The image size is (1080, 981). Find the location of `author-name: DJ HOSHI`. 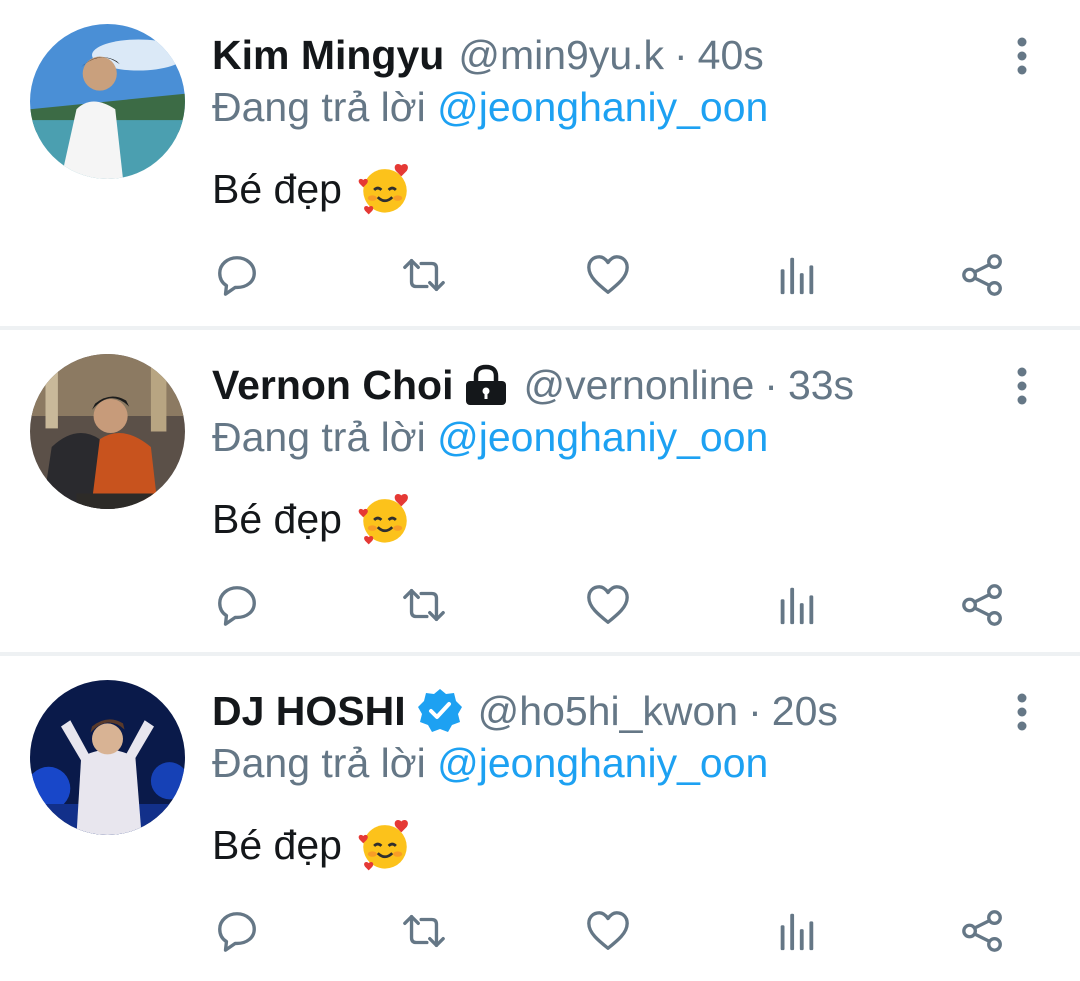

author-name: DJ HOSHI is located at coordinates (309, 711).